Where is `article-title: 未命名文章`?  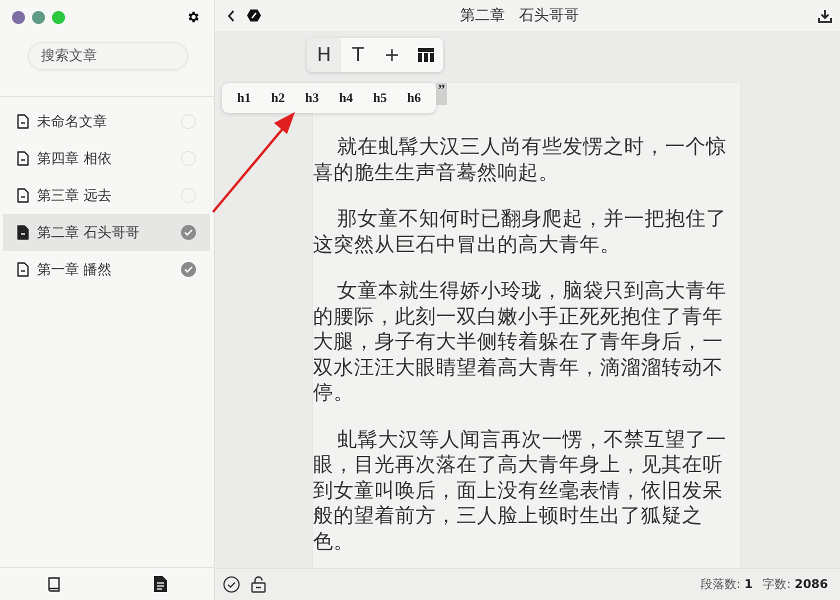
article-title: 未命名文章 is located at coordinates (72, 121).